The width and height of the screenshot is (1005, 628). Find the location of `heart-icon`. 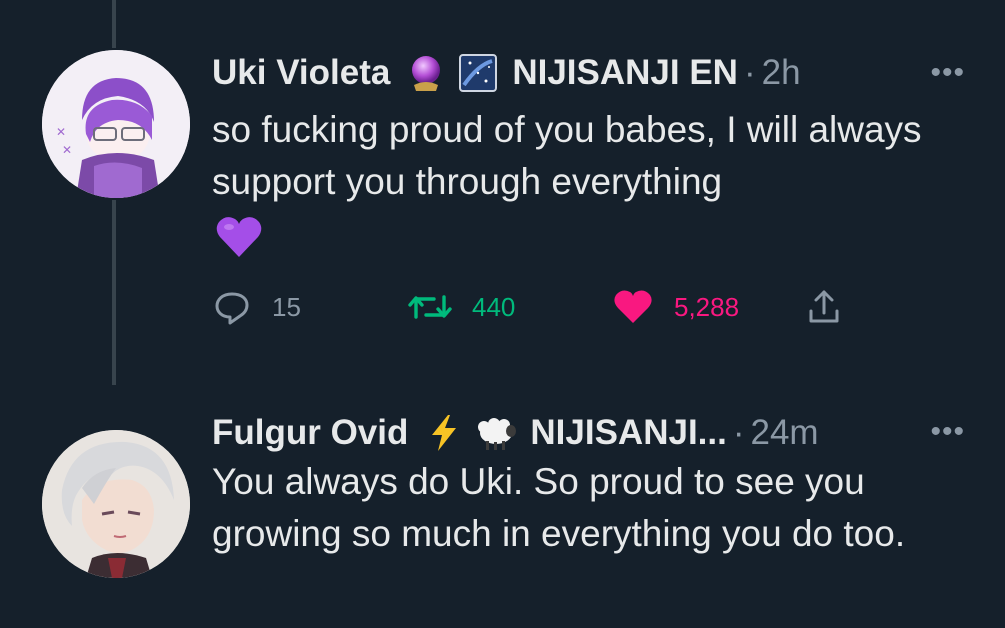

heart-icon is located at coordinates (633, 306).